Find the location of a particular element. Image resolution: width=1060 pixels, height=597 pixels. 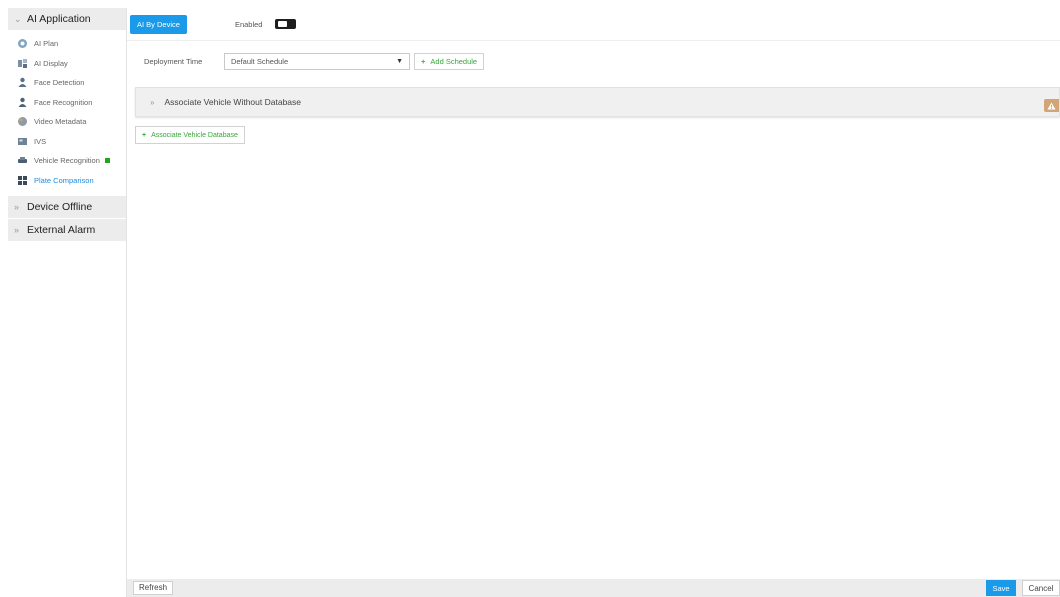

sidebar-item-ai-display: AI Display is located at coordinates (67, 64).